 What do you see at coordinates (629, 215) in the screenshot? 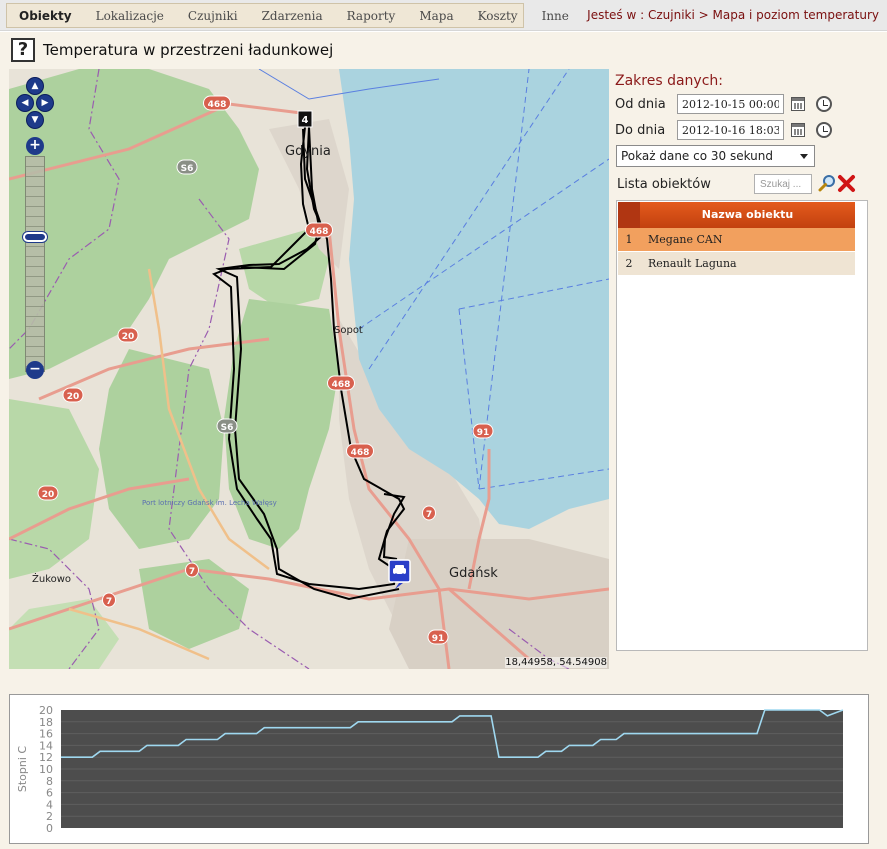
I see `row-number-header` at bounding box center [629, 215].